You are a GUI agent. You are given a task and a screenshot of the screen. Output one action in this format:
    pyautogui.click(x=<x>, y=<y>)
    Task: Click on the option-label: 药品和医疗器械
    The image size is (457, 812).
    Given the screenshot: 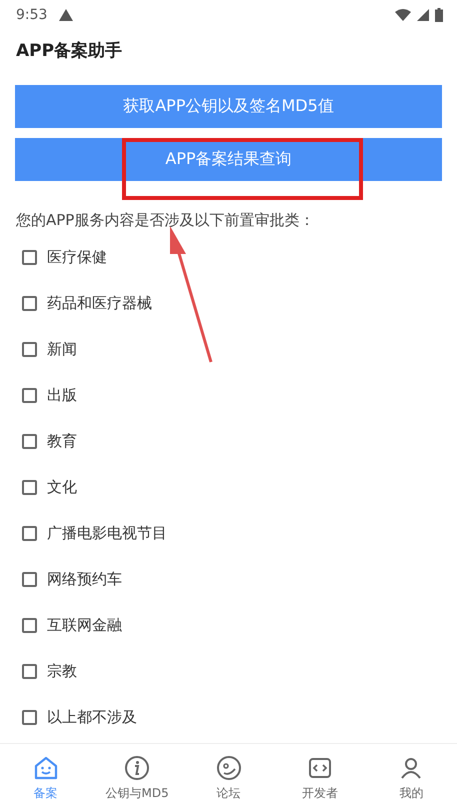 What is the action you would take?
    pyautogui.click(x=99, y=303)
    